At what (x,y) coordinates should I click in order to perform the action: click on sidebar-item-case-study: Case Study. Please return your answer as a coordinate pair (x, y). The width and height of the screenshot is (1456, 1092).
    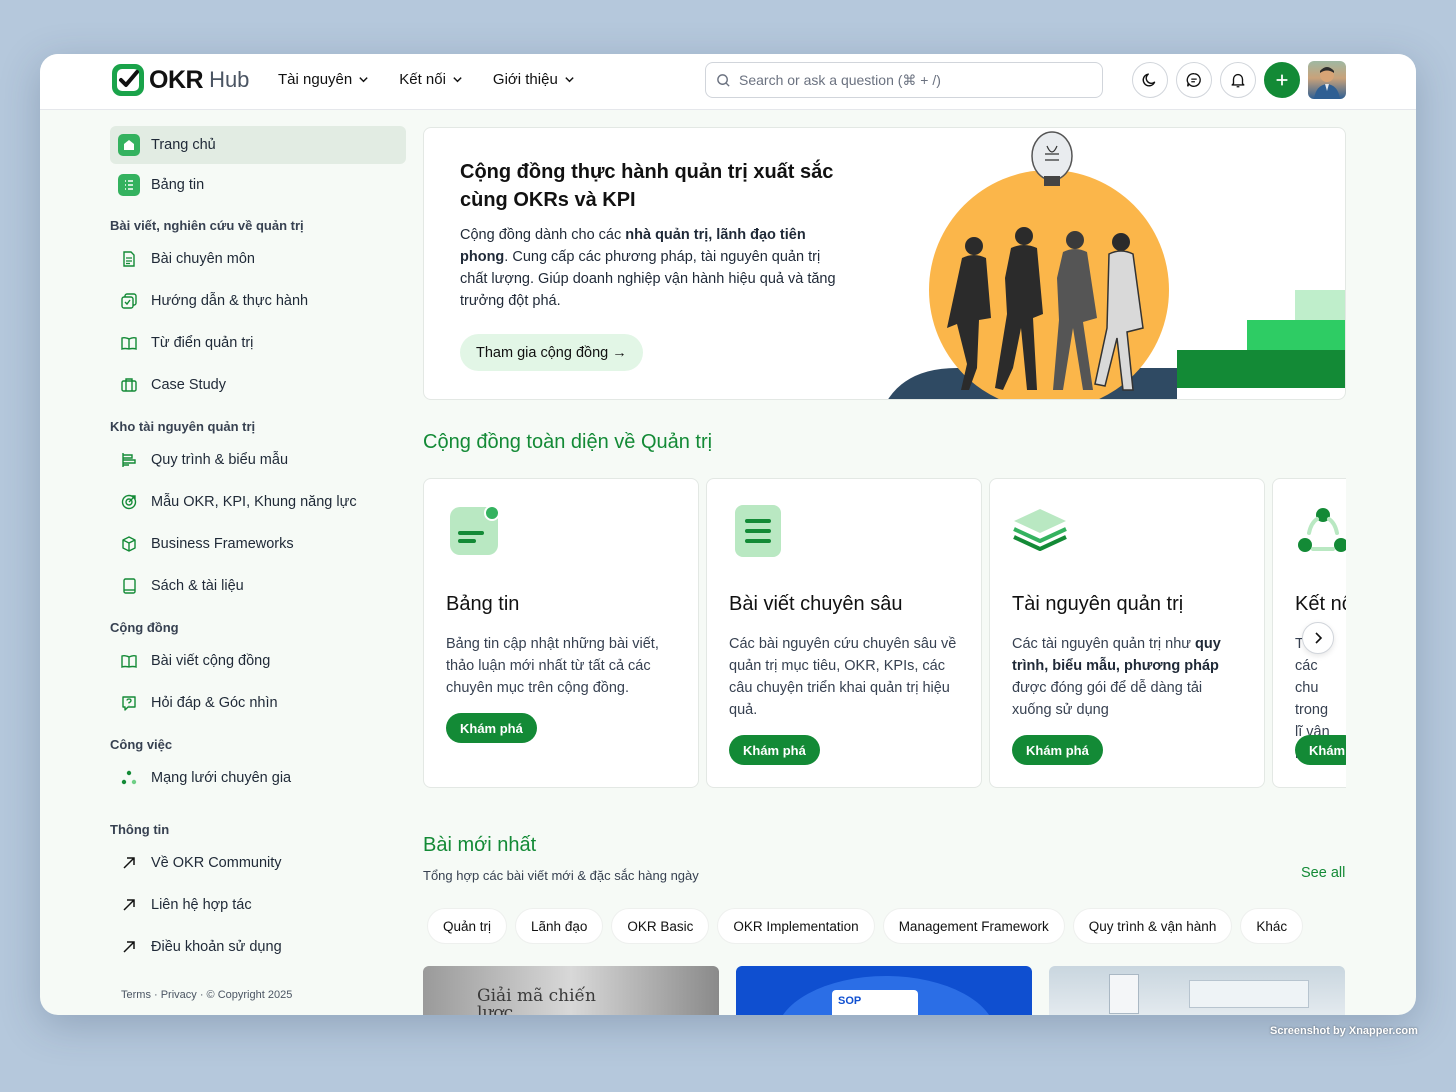
    Looking at the image, I should click on (258, 385).